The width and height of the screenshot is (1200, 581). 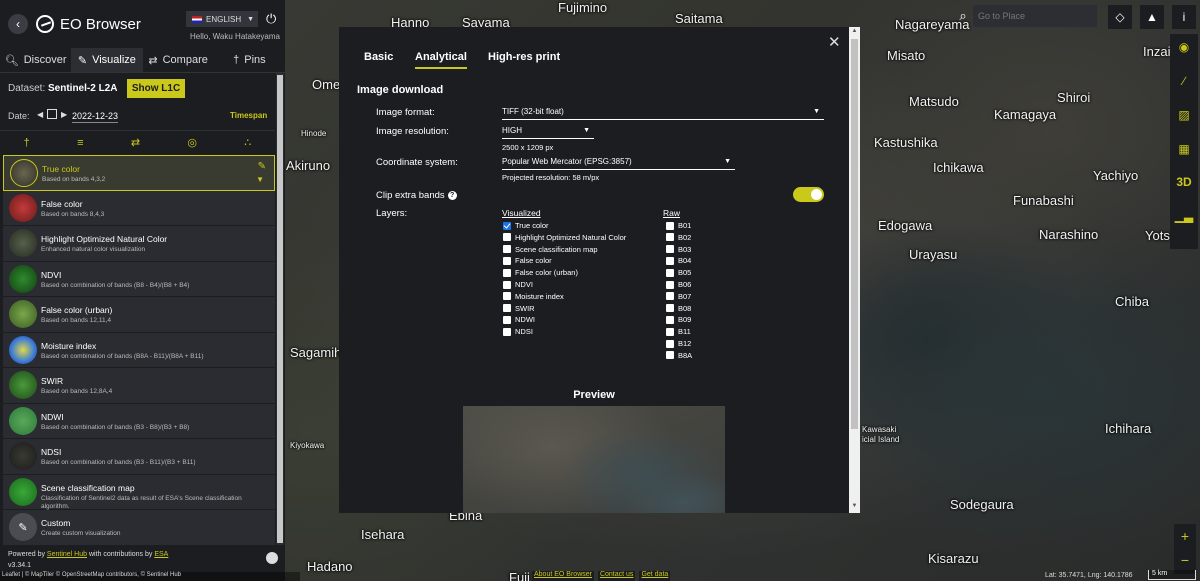 What do you see at coordinates (139, 173) in the screenshot?
I see `layer-item: True color Based on bands 4,3,2 ✎ ▼` at bounding box center [139, 173].